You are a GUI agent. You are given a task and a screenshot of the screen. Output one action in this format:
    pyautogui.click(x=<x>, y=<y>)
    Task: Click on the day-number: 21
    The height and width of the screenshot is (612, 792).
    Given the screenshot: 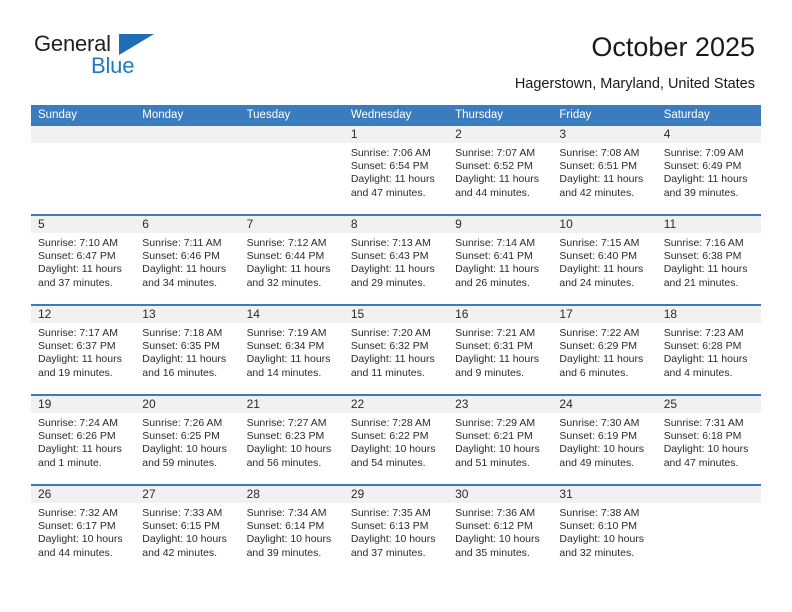 What is the action you would take?
    pyautogui.click(x=291, y=404)
    